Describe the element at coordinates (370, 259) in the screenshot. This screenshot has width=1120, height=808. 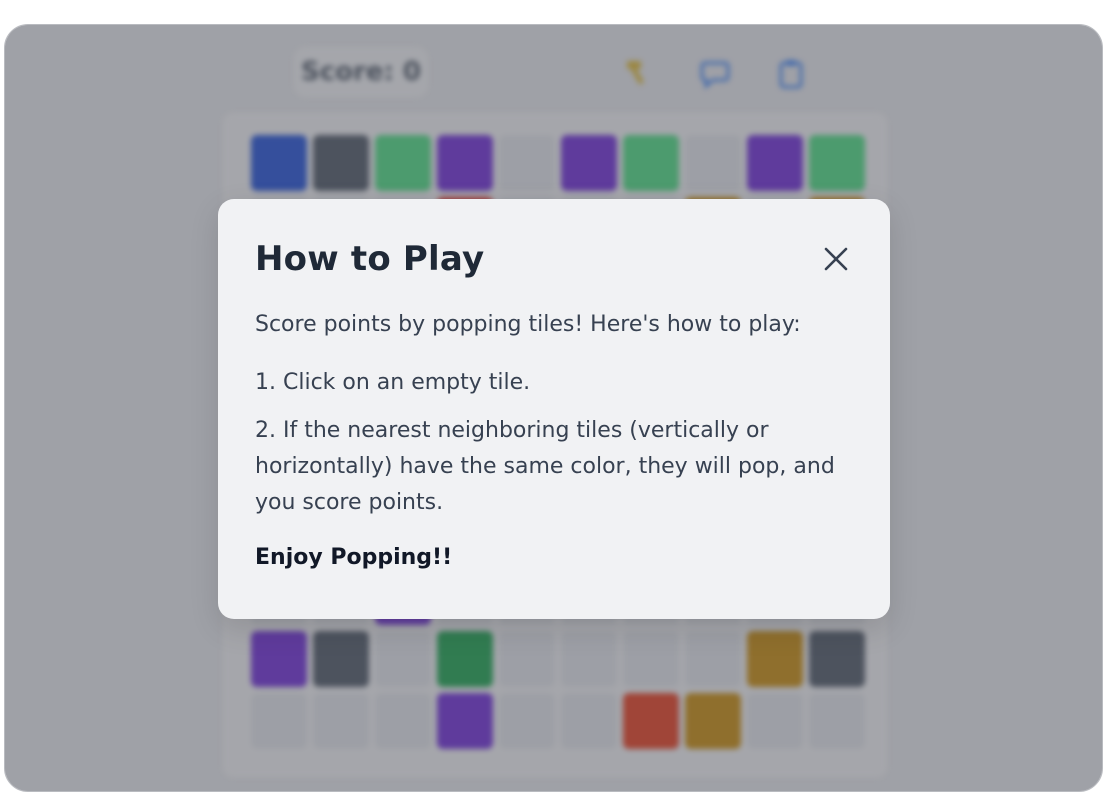
I see `modal-title: How to Play` at that location.